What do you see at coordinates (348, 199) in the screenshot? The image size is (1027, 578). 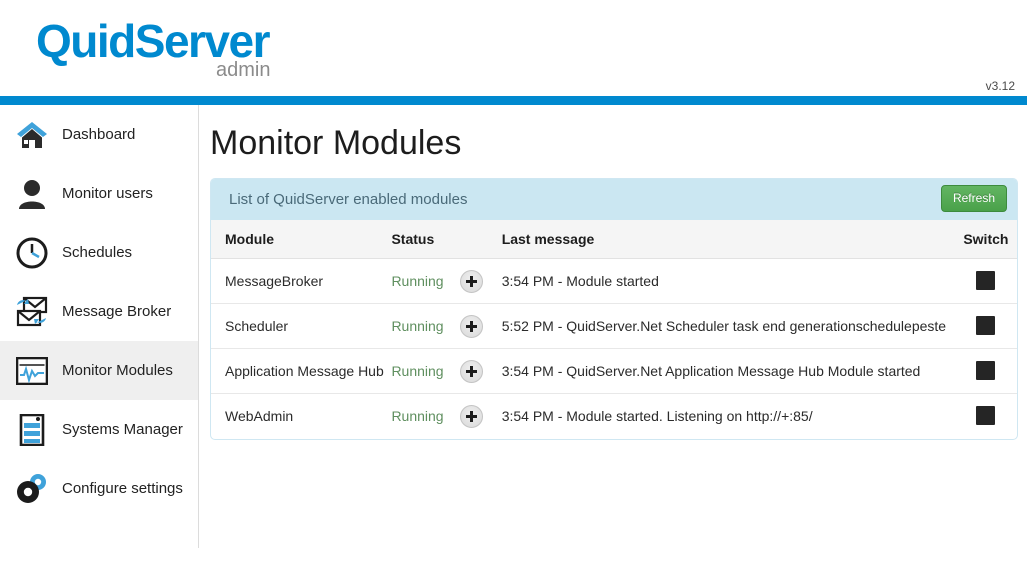 I see `panel-title: List of QuidServer enabled modules` at bounding box center [348, 199].